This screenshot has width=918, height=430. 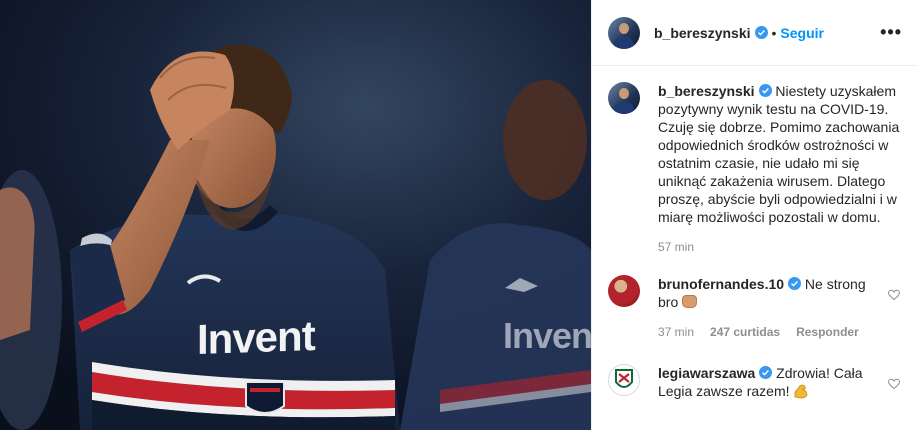 I want to click on flexed-biceps-emoji-icon, so click(x=801, y=391).